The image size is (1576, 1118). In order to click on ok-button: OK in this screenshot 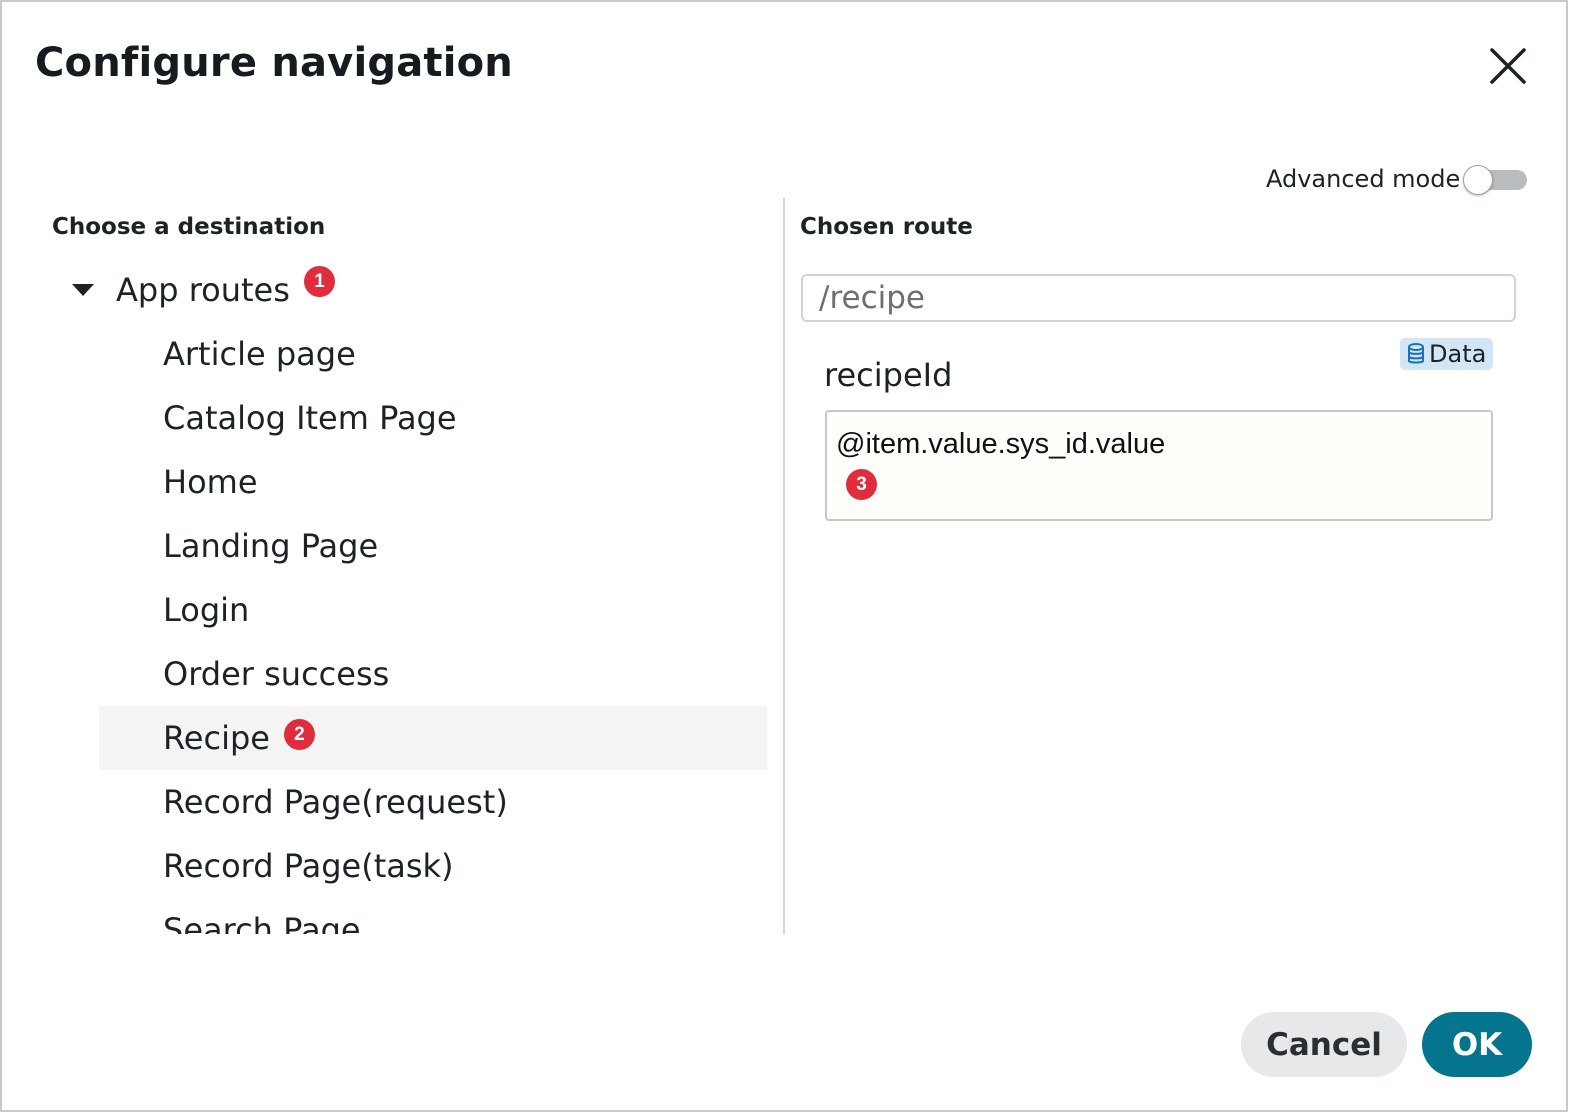, I will do `click(1477, 1044)`.